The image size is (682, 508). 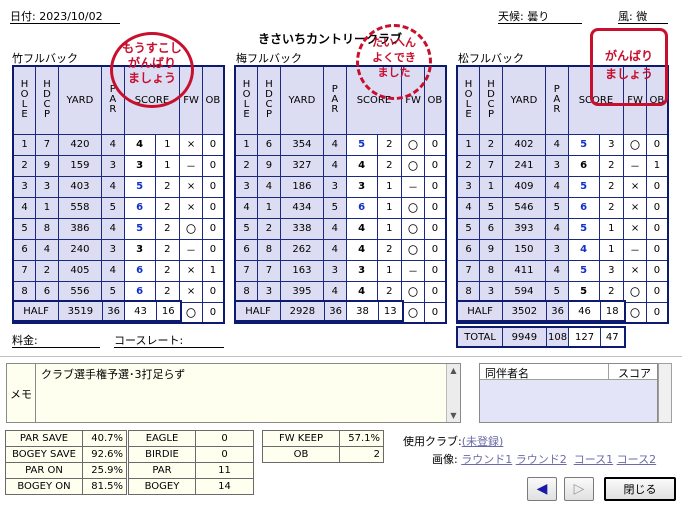 I want to click on hole-row: 3 3 403 4 5 2 × 0, so click(x=118, y=186).